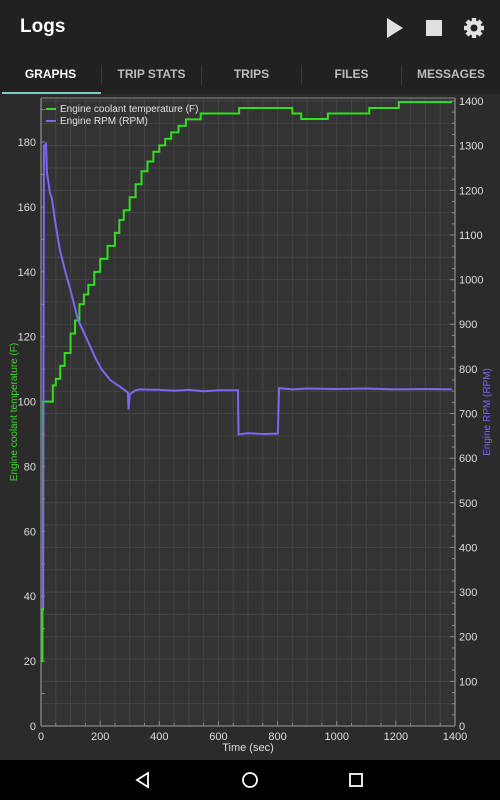 This screenshot has height=800, width=500. I want to click on tab-graphs: GRAPHS, so click(50, 75).